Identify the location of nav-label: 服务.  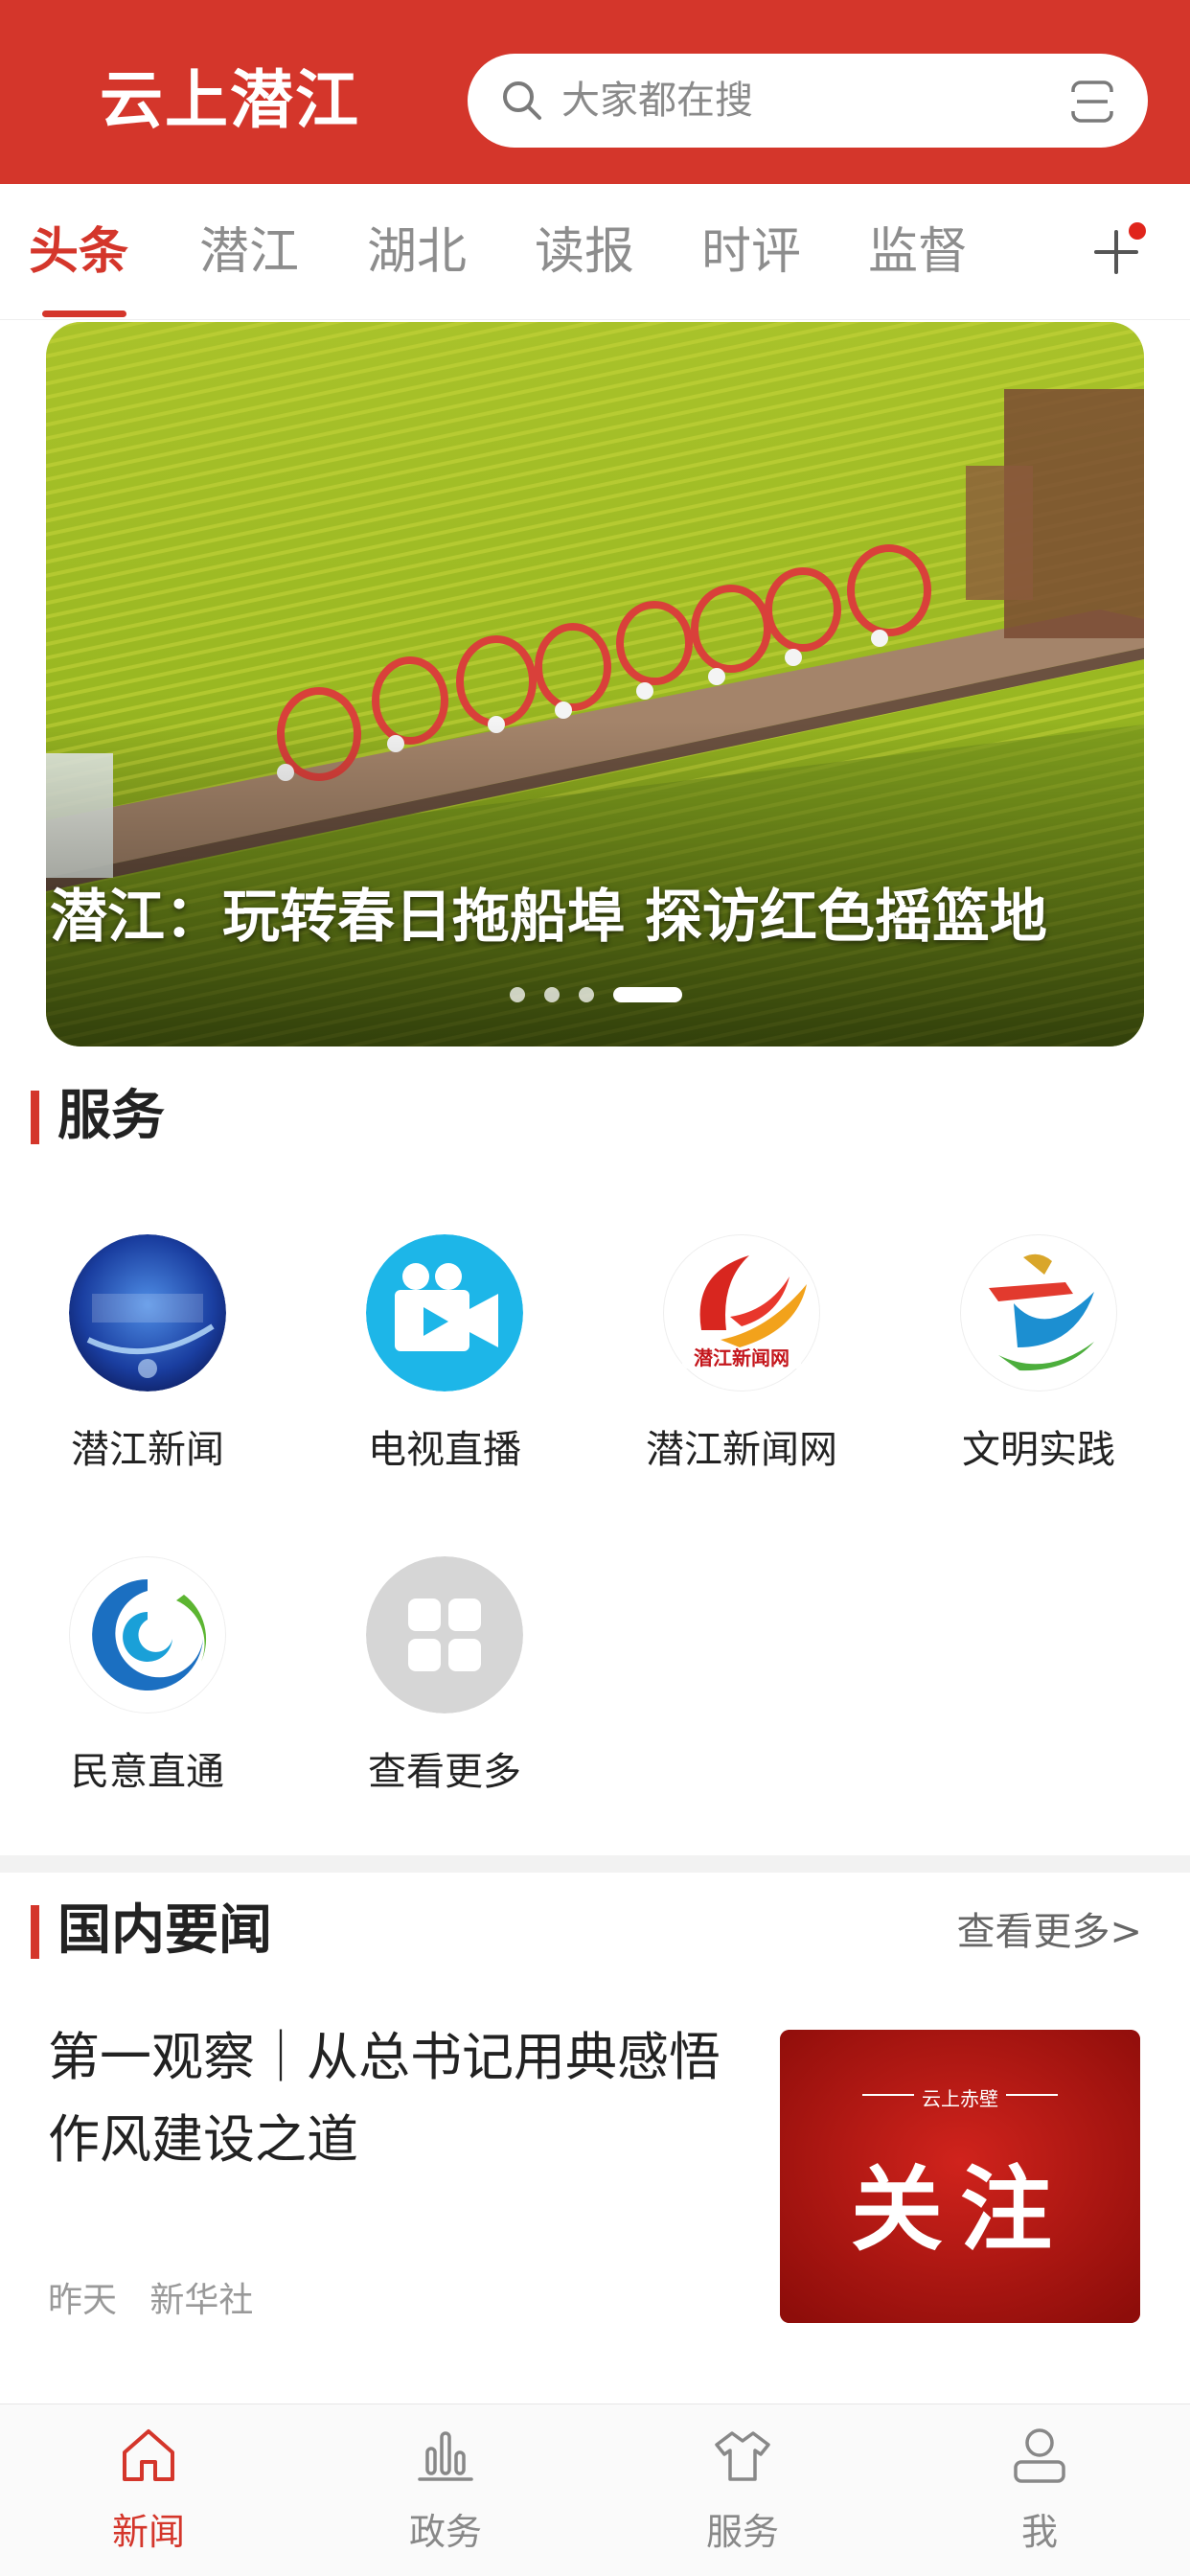
(742, 2532).